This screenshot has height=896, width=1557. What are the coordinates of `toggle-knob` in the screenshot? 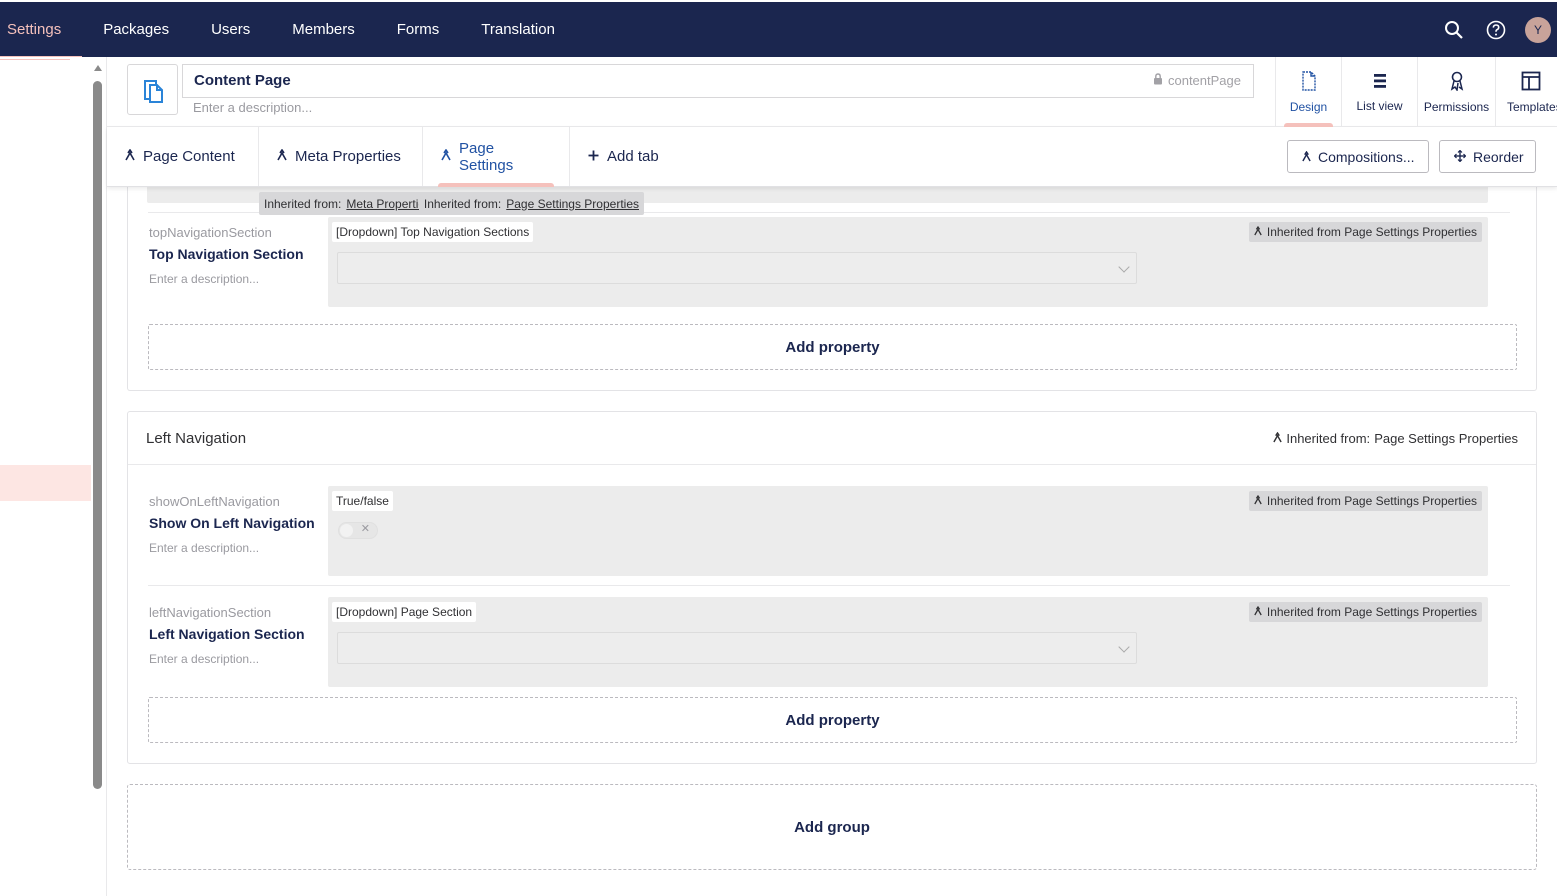 It's located at (346, 530).